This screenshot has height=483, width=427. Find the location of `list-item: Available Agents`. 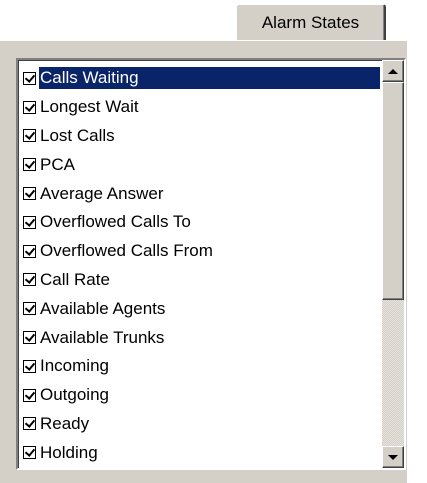

list-item: Available Agents is located at coordinates (200, 308).